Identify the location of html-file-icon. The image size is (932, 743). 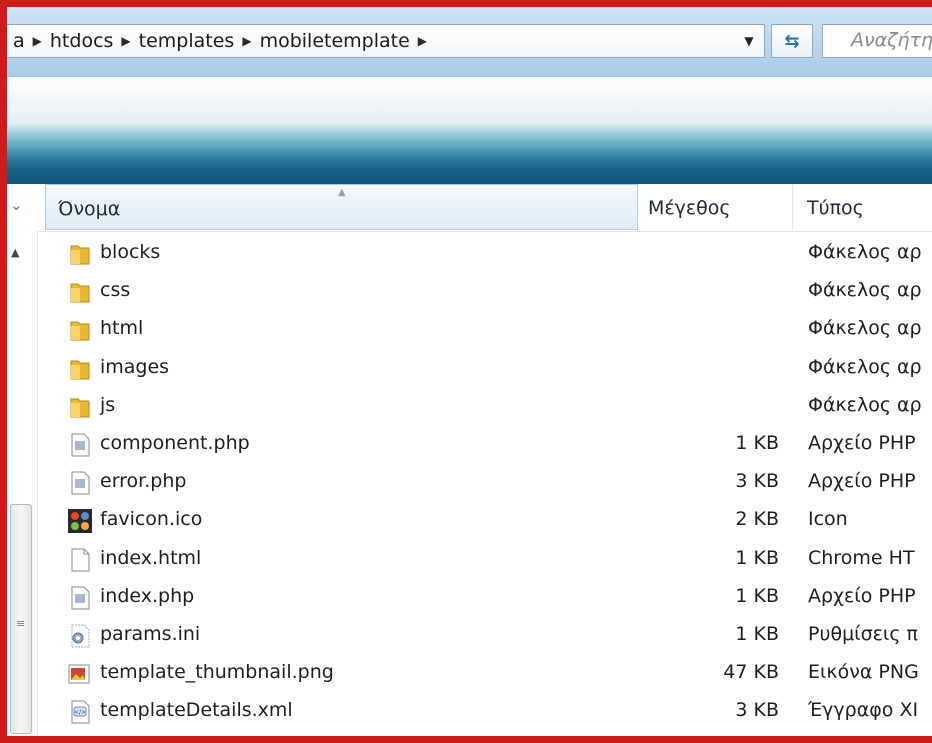
(80, 560).